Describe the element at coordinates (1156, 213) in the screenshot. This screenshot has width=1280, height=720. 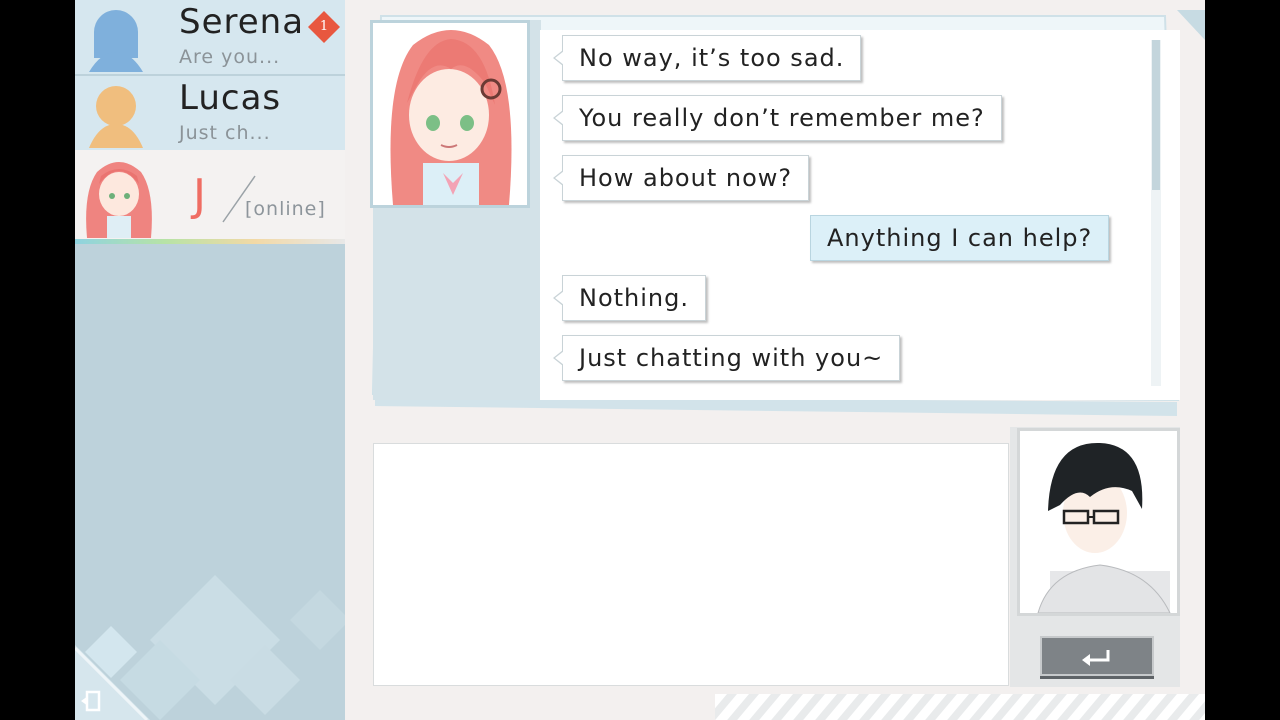
I see `chat-scrollbar` at that location.